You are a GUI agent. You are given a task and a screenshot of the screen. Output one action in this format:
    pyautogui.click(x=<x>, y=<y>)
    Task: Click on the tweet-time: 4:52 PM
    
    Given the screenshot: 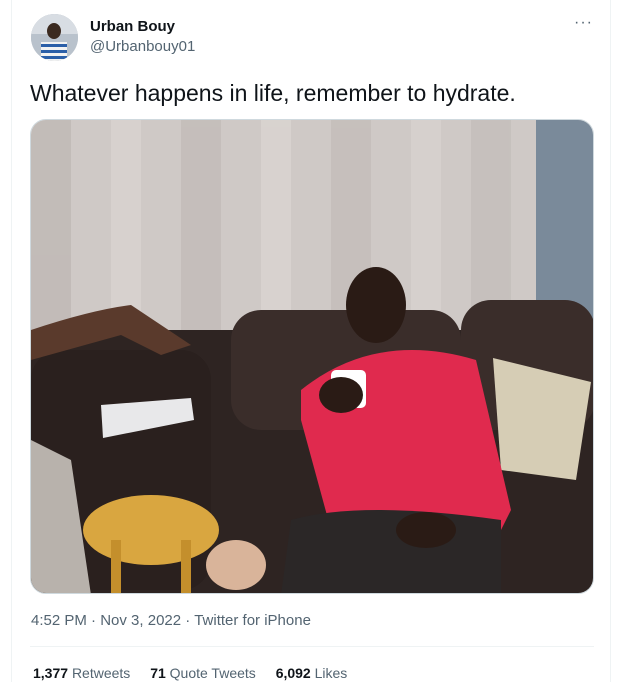 What is the action you would take?
    pyautogui.click(x=59, y=620)
    